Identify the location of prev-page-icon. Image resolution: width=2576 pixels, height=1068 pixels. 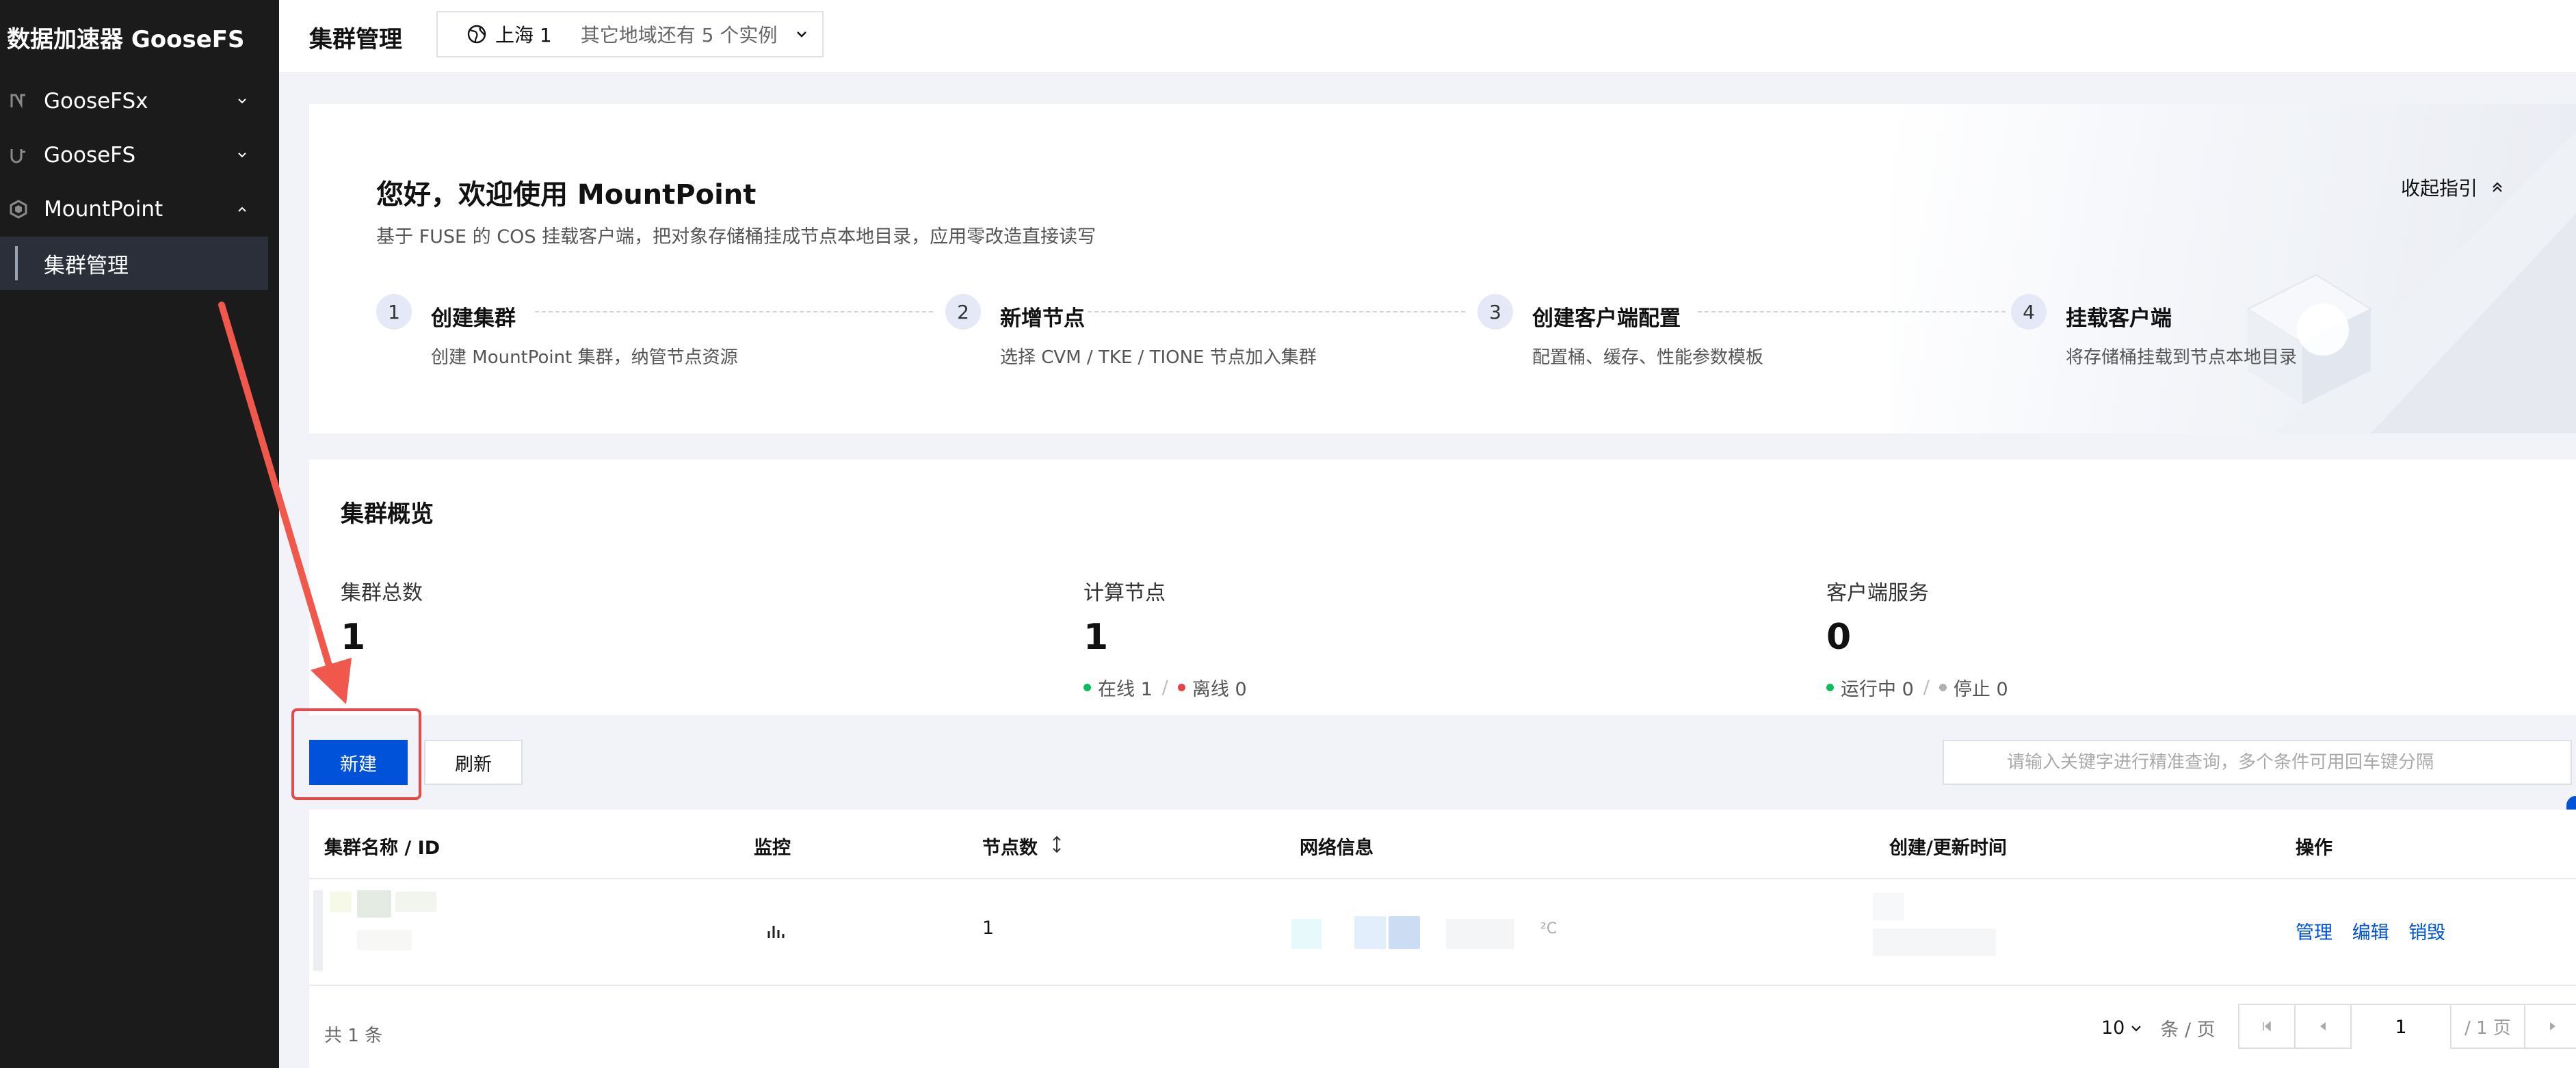
(2324, 1026).